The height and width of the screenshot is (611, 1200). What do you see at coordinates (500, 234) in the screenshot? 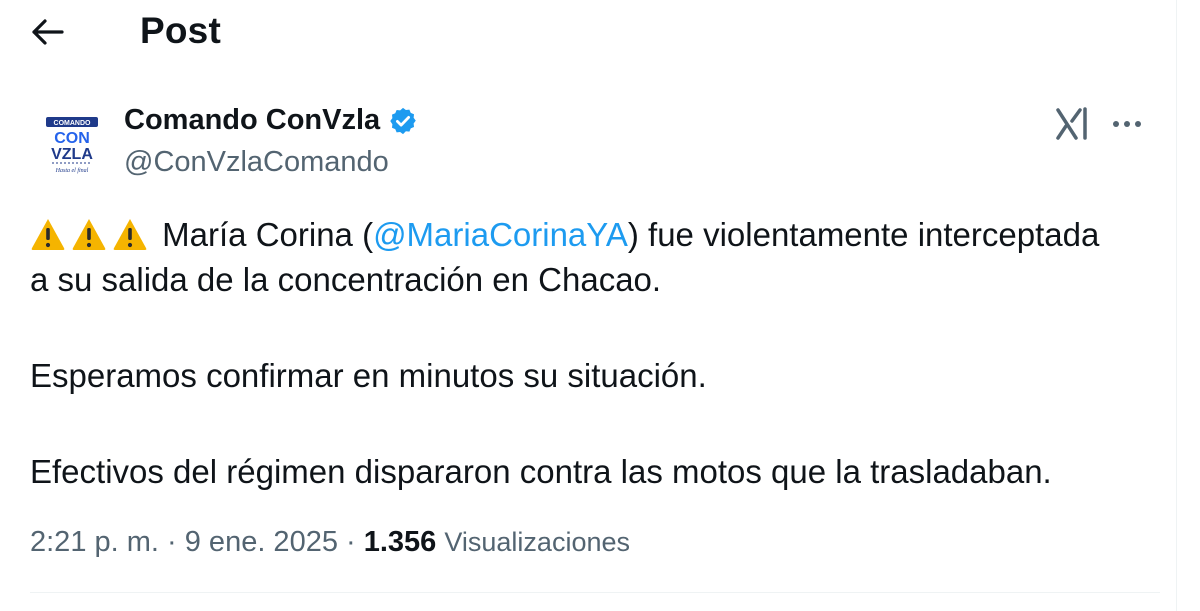
I see `mention-link: @MariaCorinaYA` at bounding box center [500, 234].